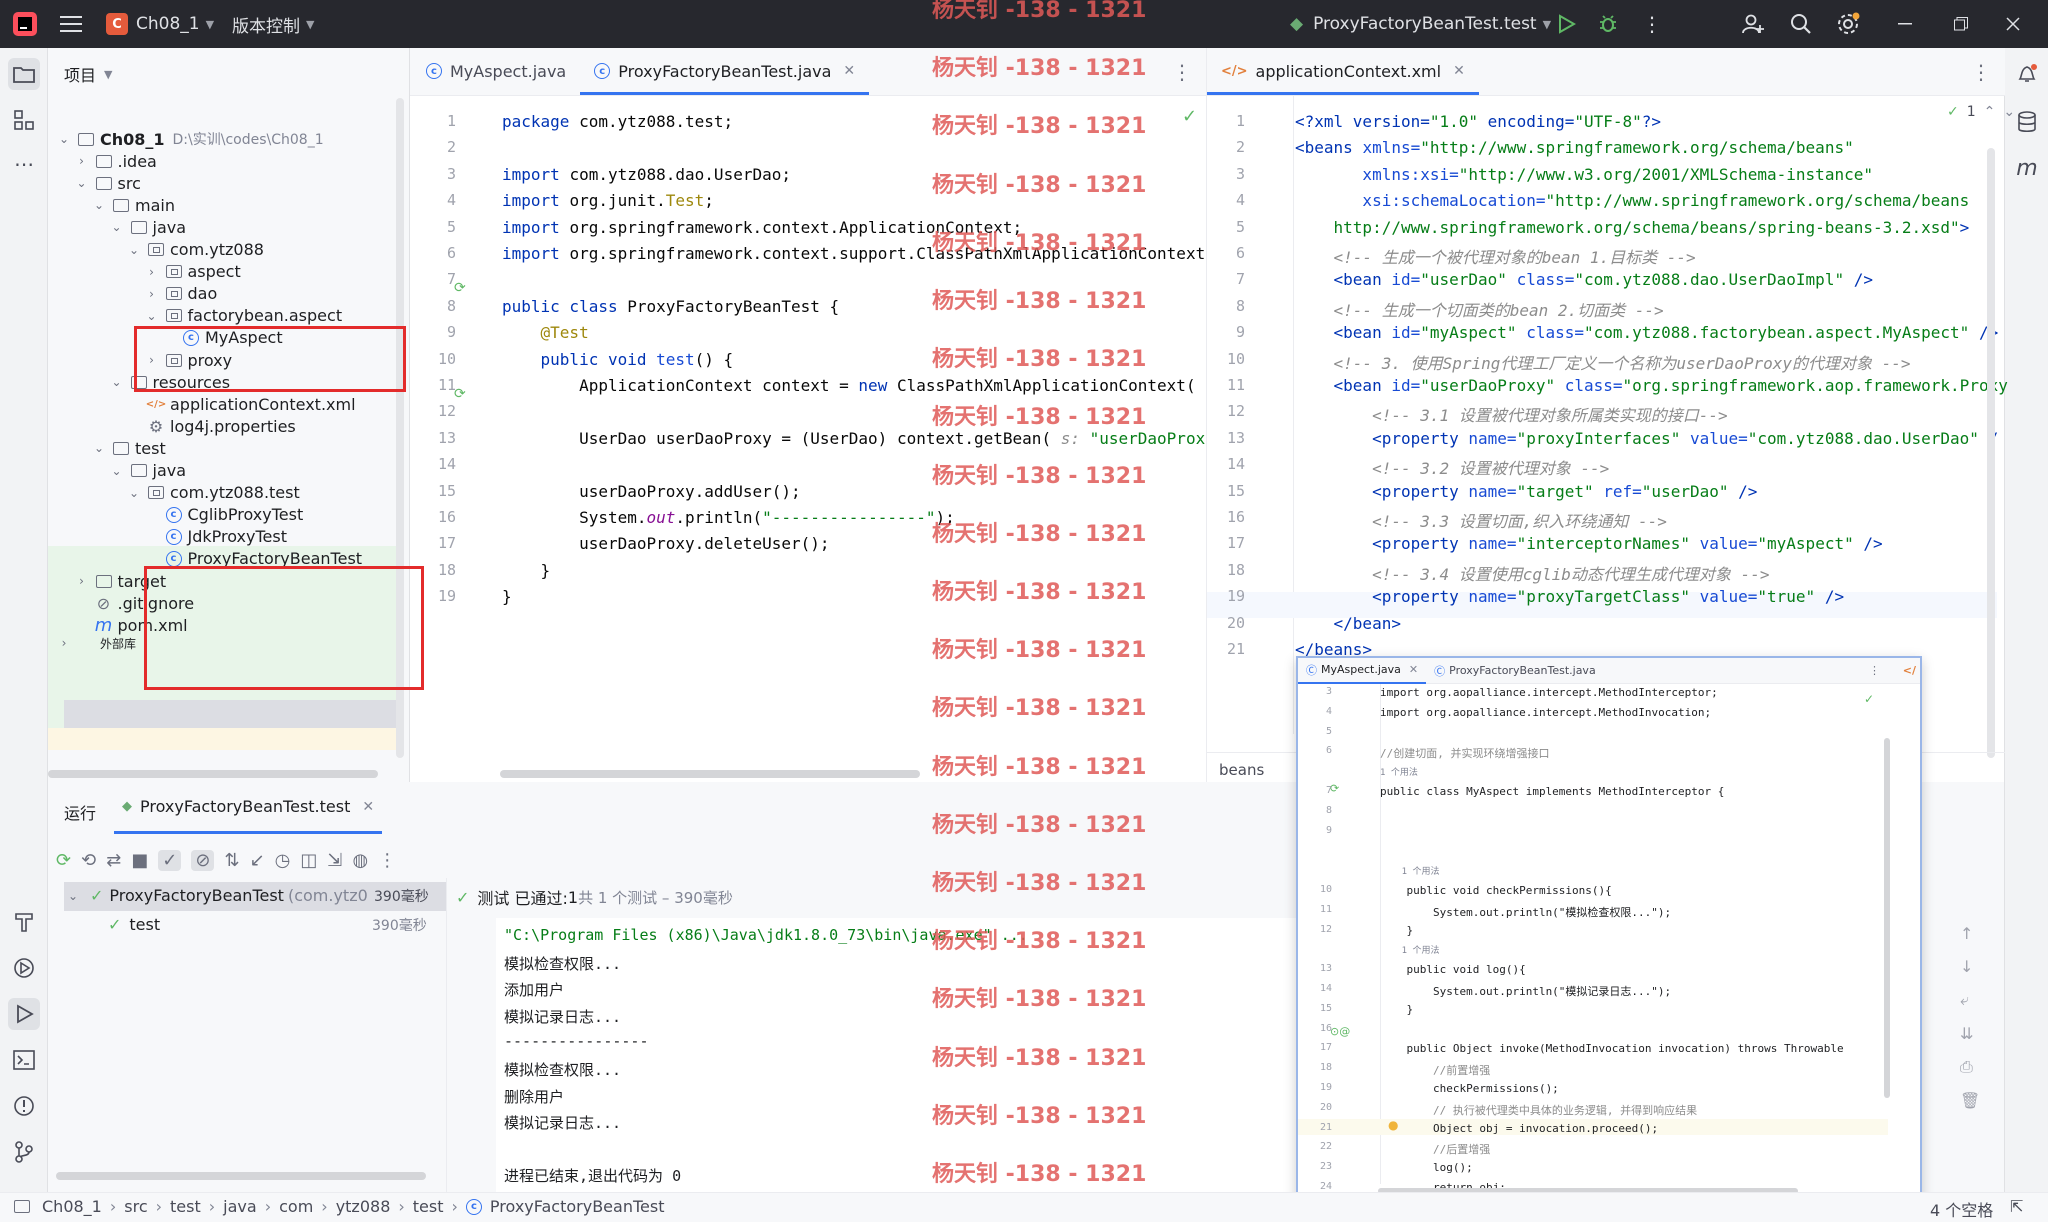 This screenshot has width=2048, height=1222. Describe the element at coordinates (258, 895) in the screenshot. I see `test-suite-row: ⌄ ✓ ProxyFactoryBeanTest (com.ytz0 390毫秒` at that location.